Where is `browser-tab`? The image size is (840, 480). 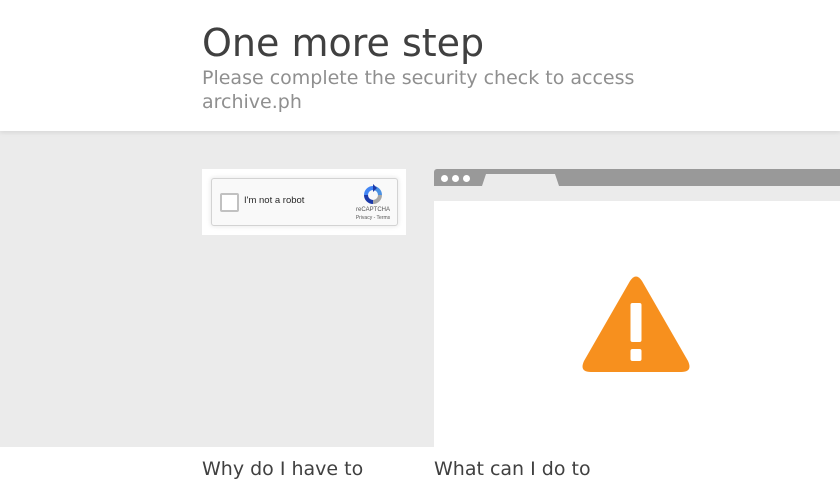 browser-tab is located at coordinates (520, 180).